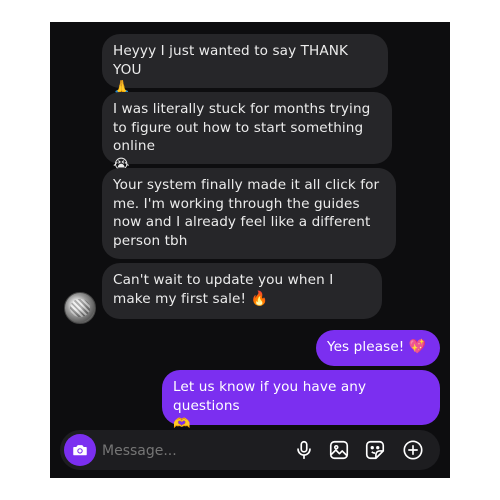  What do you see at coordinates (259, 298) in the screenshot?
I see `fire-emoji-icon: 🔥` at bounding box center [259, 298].